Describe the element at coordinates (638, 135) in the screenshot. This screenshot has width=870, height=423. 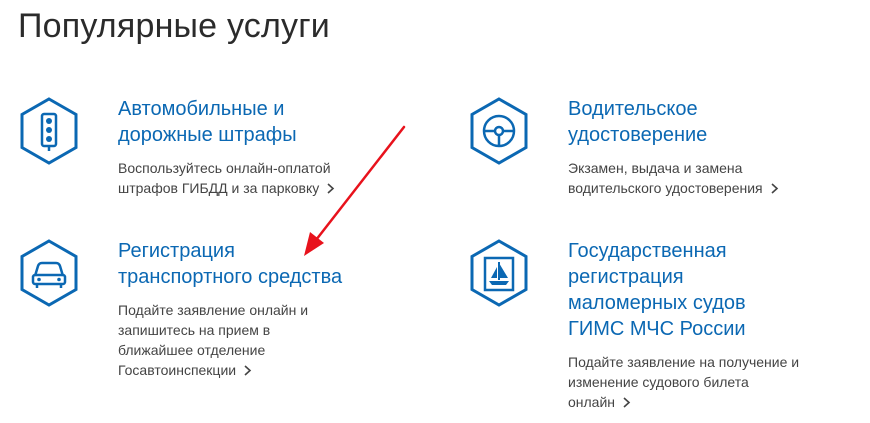
I see `service-title-line: удостоверение` at that location.